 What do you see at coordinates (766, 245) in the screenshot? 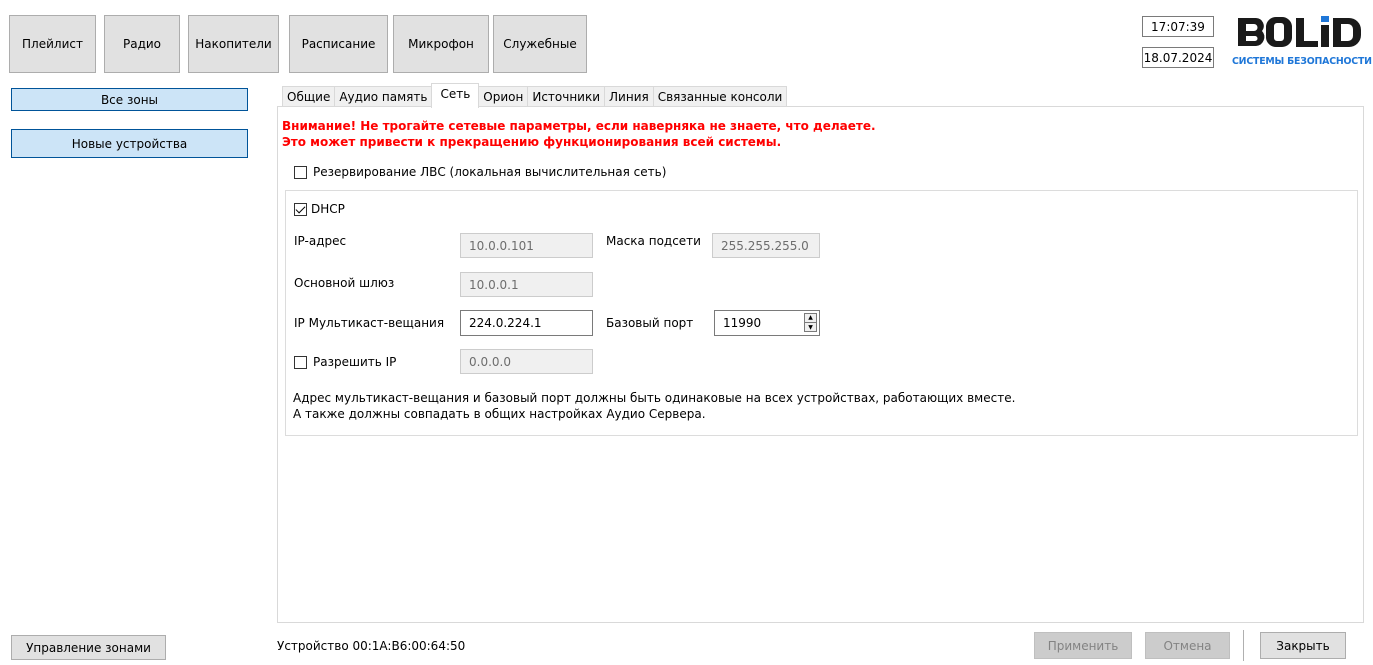
I see `subnet-mask-field: 255.255.255.0` at bounding box center [766, 245].